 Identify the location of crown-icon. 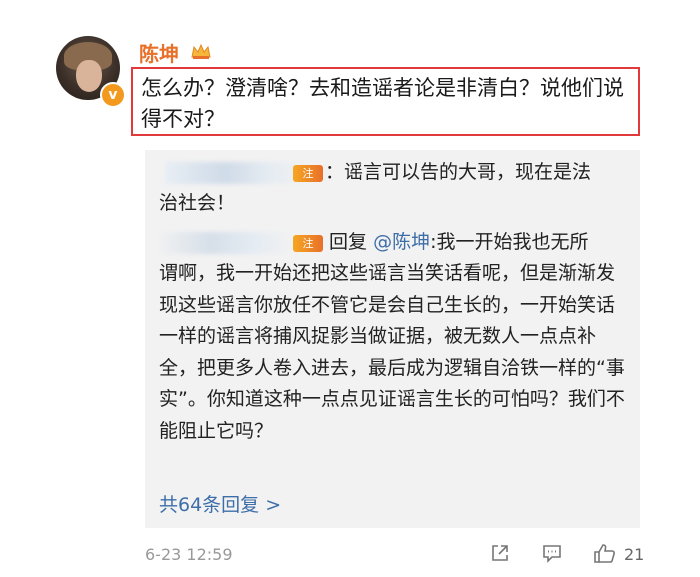
(201, 51).